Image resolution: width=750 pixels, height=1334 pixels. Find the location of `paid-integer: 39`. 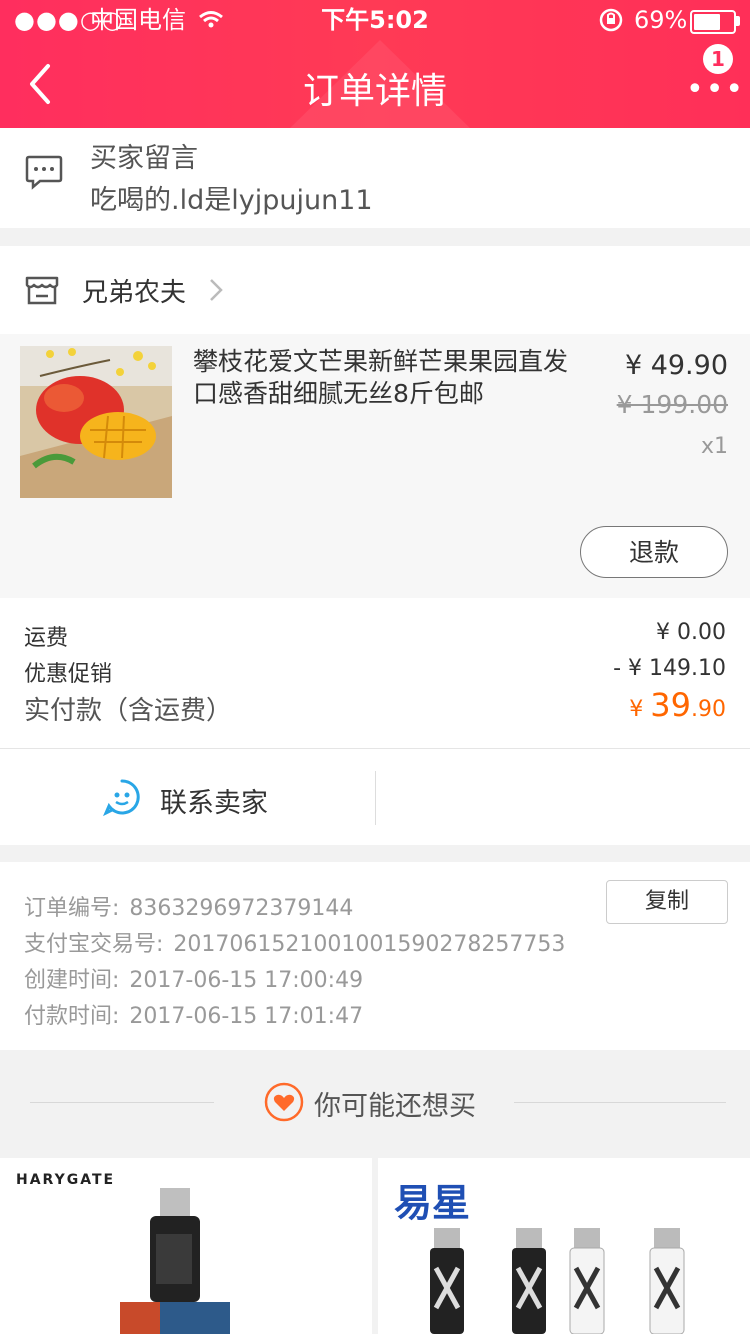

paid-integer: 39 is located at coordinates (670, 705).